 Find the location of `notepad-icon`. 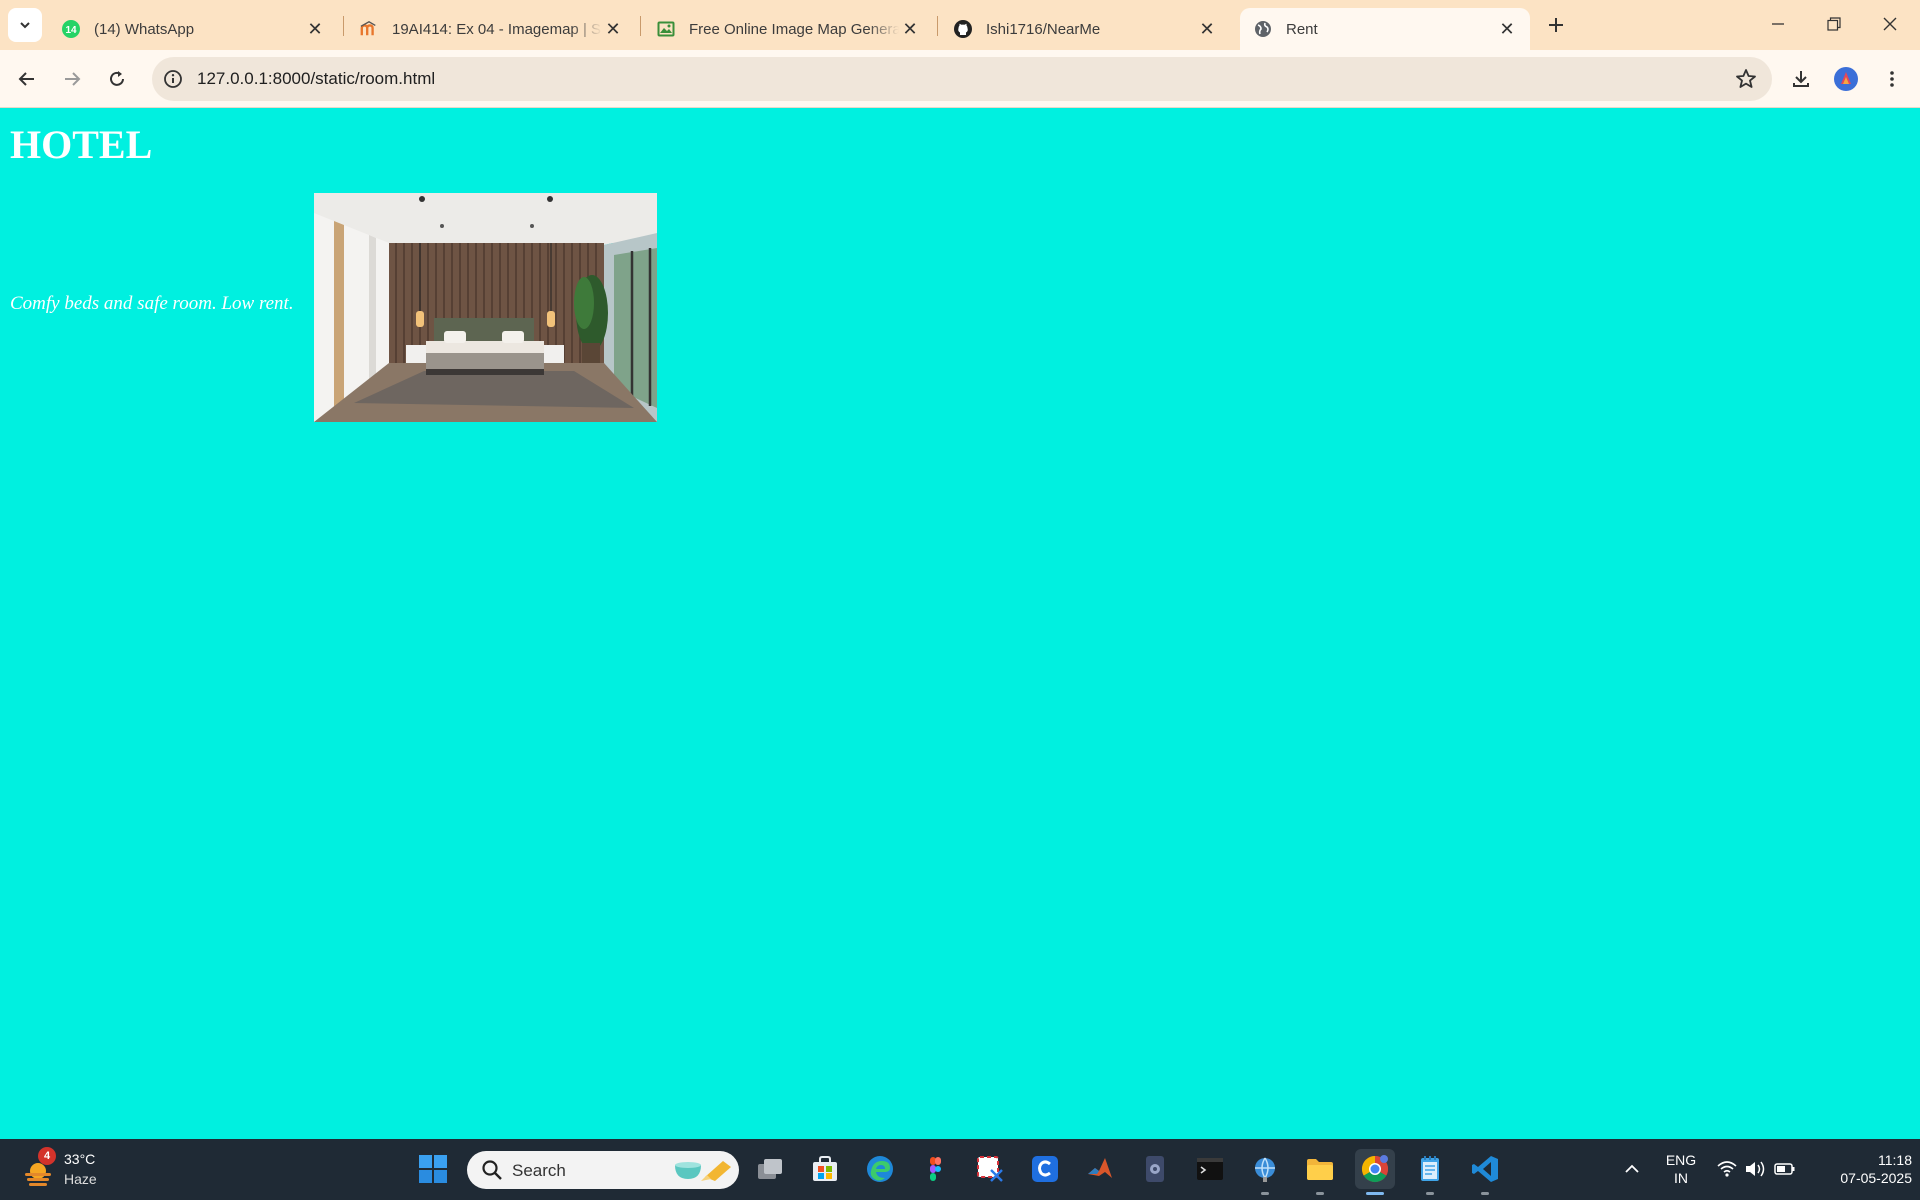

notepad-icon is located at coordinates (1430, 1168).